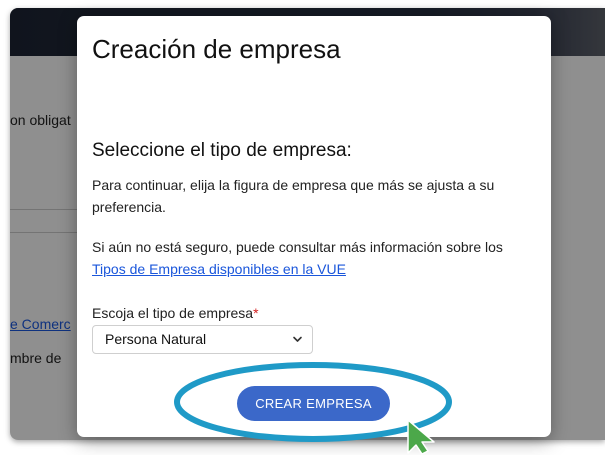  Describe the element at coordinates (222, 150) in the screenshot. I see `dialog-subtitle: Seleccione el tipo de empresa:` at that location.